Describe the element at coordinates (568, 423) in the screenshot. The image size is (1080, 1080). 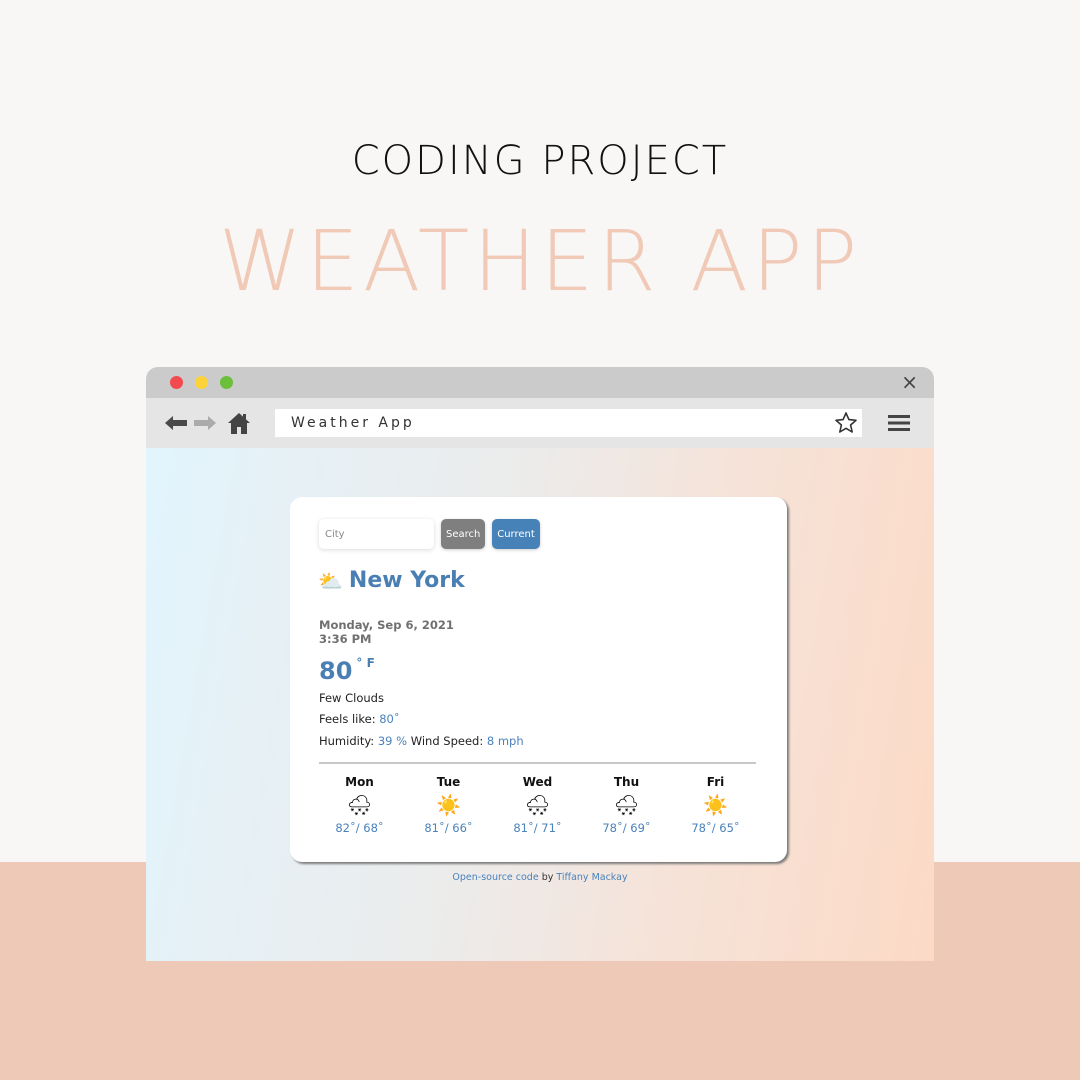
I see `address-bar: Weather App` at that location.